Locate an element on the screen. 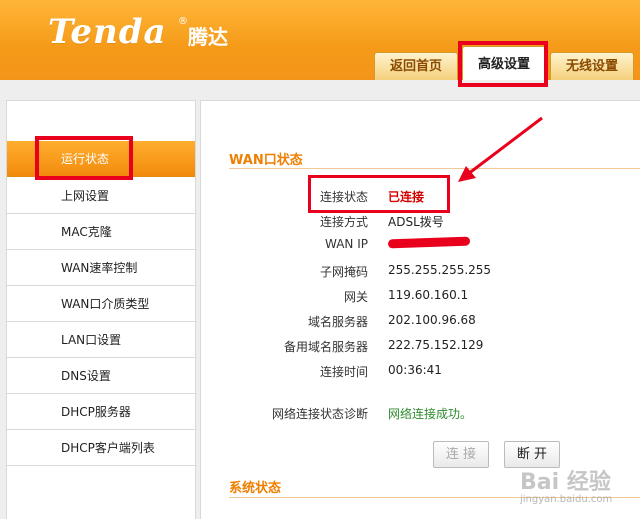  value-backup-dns: 222.75.152.129 is located at coordinates (436, 345).